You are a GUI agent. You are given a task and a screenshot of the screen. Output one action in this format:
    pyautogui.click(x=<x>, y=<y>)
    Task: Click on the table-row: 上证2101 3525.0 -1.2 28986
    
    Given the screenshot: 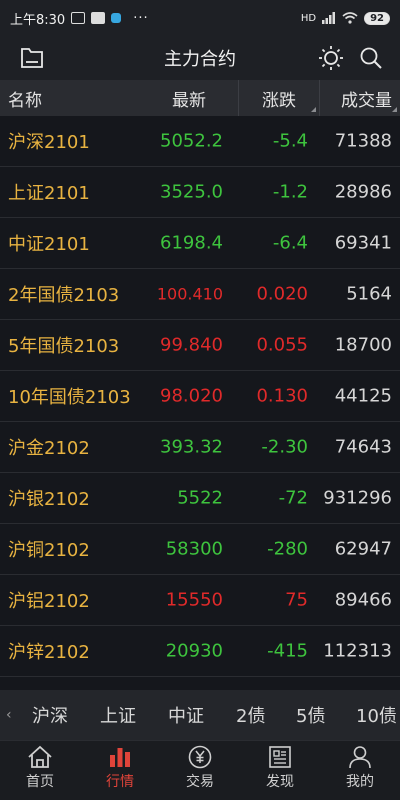 What is the action you would take?
    pyautogui.click(x=200, y=192)
    